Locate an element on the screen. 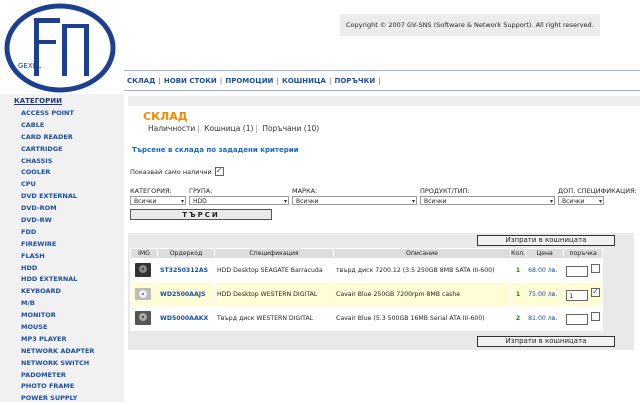 This screenshot has width=640, height=405. page-title: СКЛАД is located at coordinates (165, 116).